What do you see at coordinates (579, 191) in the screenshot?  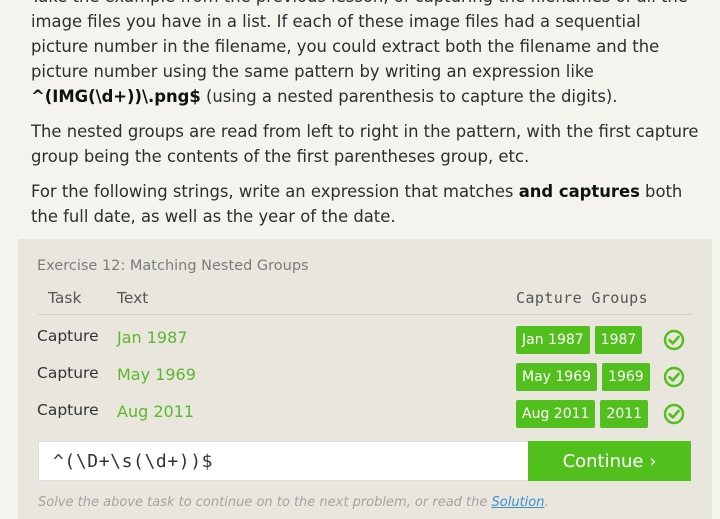 I see `emphasis-text: and captures` at bounding box center [579, 191].